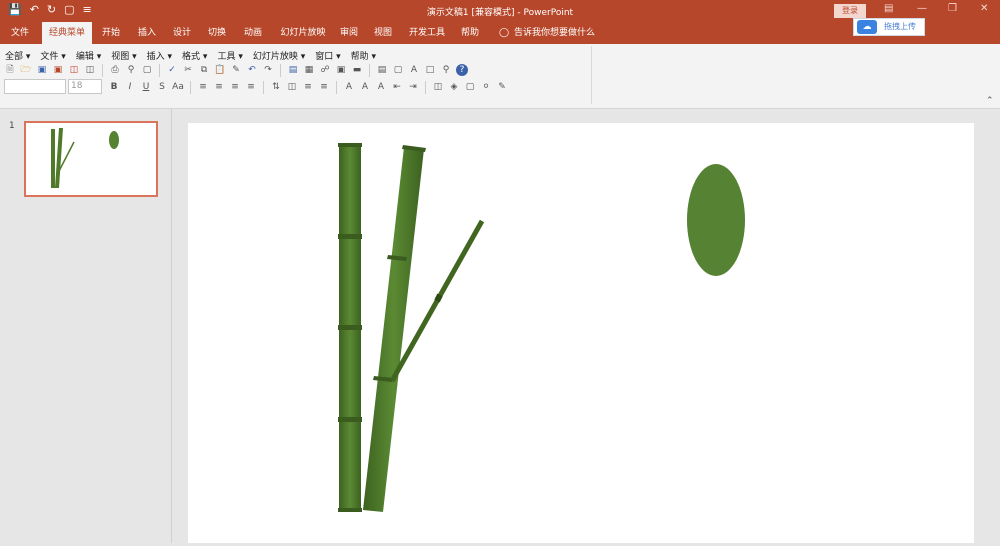 The image size is (1000, 546). I want to click on align-left-icon: ≡, so click(203, 87).